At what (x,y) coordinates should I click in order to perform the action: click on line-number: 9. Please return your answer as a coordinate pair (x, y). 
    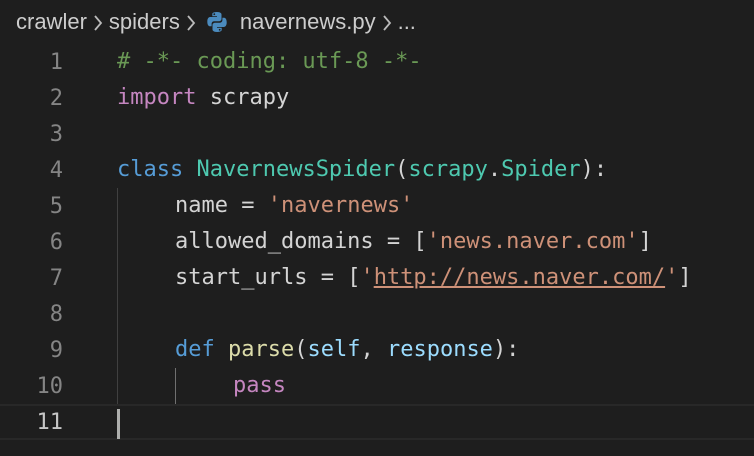
    Looking at the image, I should click on (56, 350).